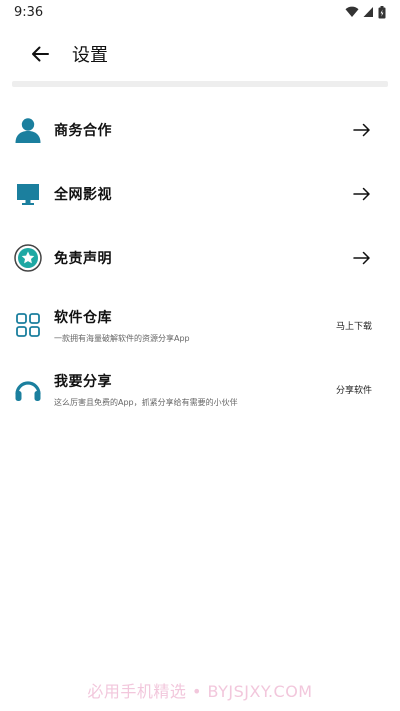 The width and height of the screenshot is (400, 711). I want to click on settings-item-subtitle: 一款拥有海量破解软件的资源分享App, so click(122, 338).